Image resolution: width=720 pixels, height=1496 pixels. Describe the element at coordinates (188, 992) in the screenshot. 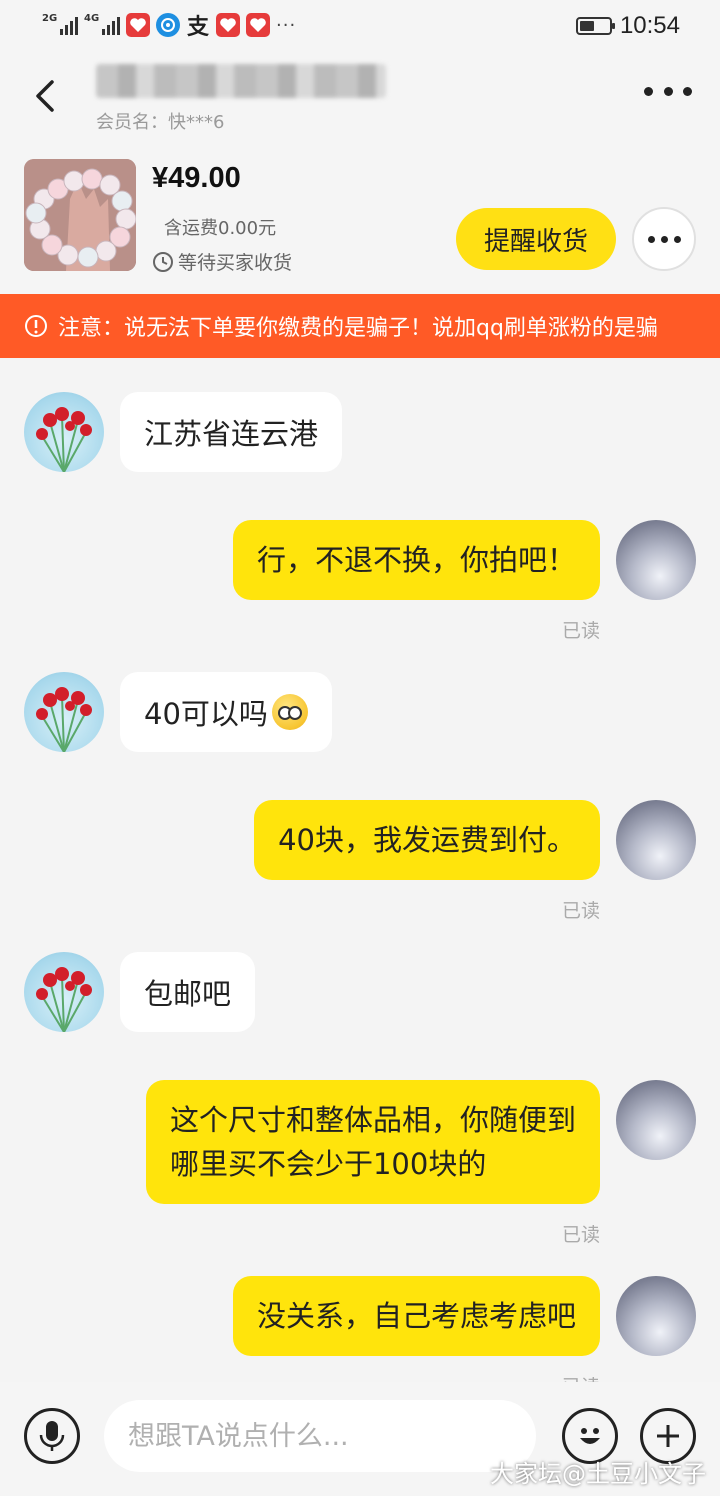

I see `incoming-message: 包邮吧` at that location.